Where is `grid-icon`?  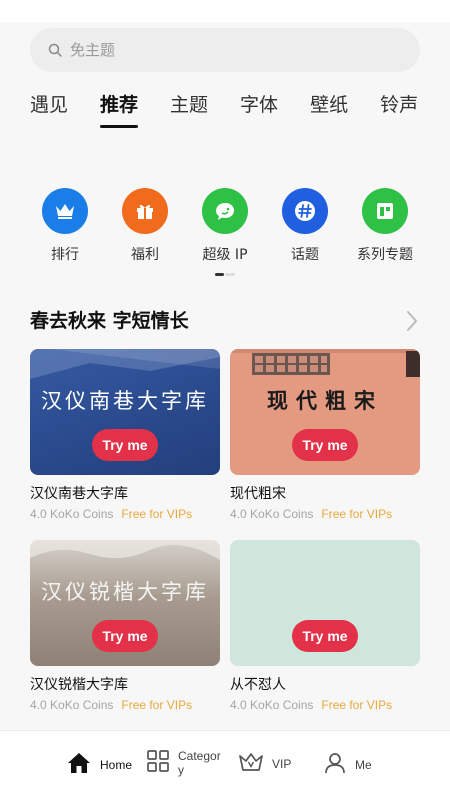 grid-icon is located at coordinates (158, 763).